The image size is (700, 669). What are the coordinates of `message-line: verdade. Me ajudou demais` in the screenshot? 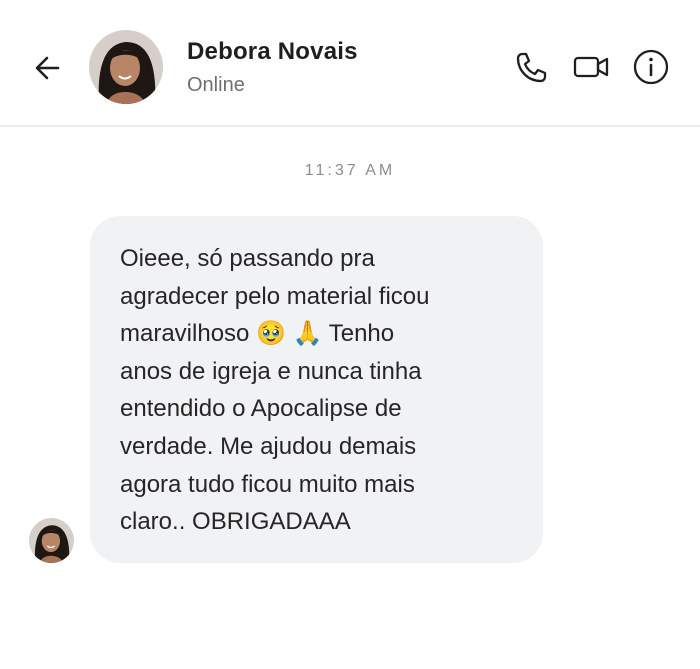 It's located at (268, 446).